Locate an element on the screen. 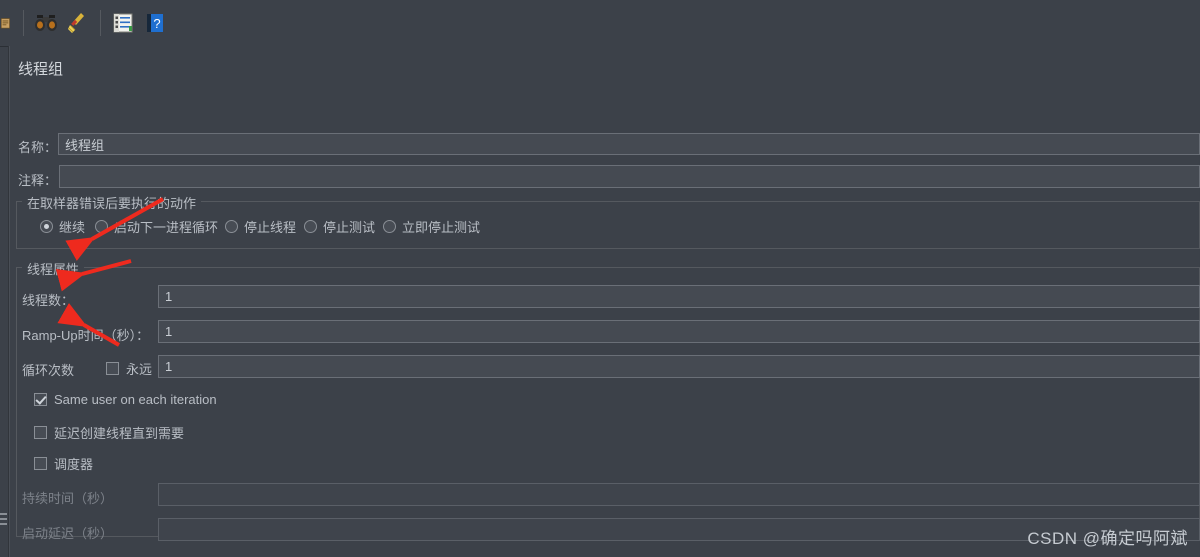  forever-checkbox: 永远 is located at coordinates (129, 368).